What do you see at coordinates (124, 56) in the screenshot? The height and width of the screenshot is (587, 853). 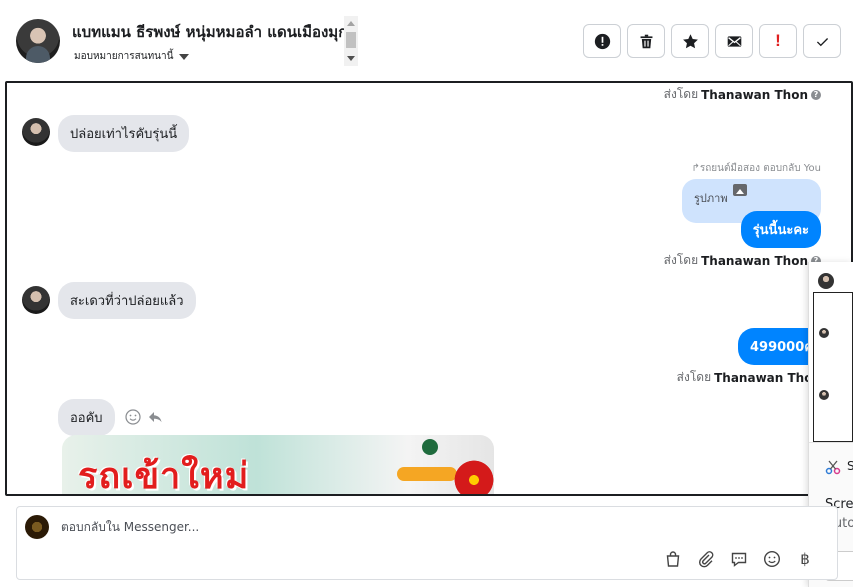 I see `assign-label: มอบหมายการสนทนานี้` at bounding box center [124, 56].